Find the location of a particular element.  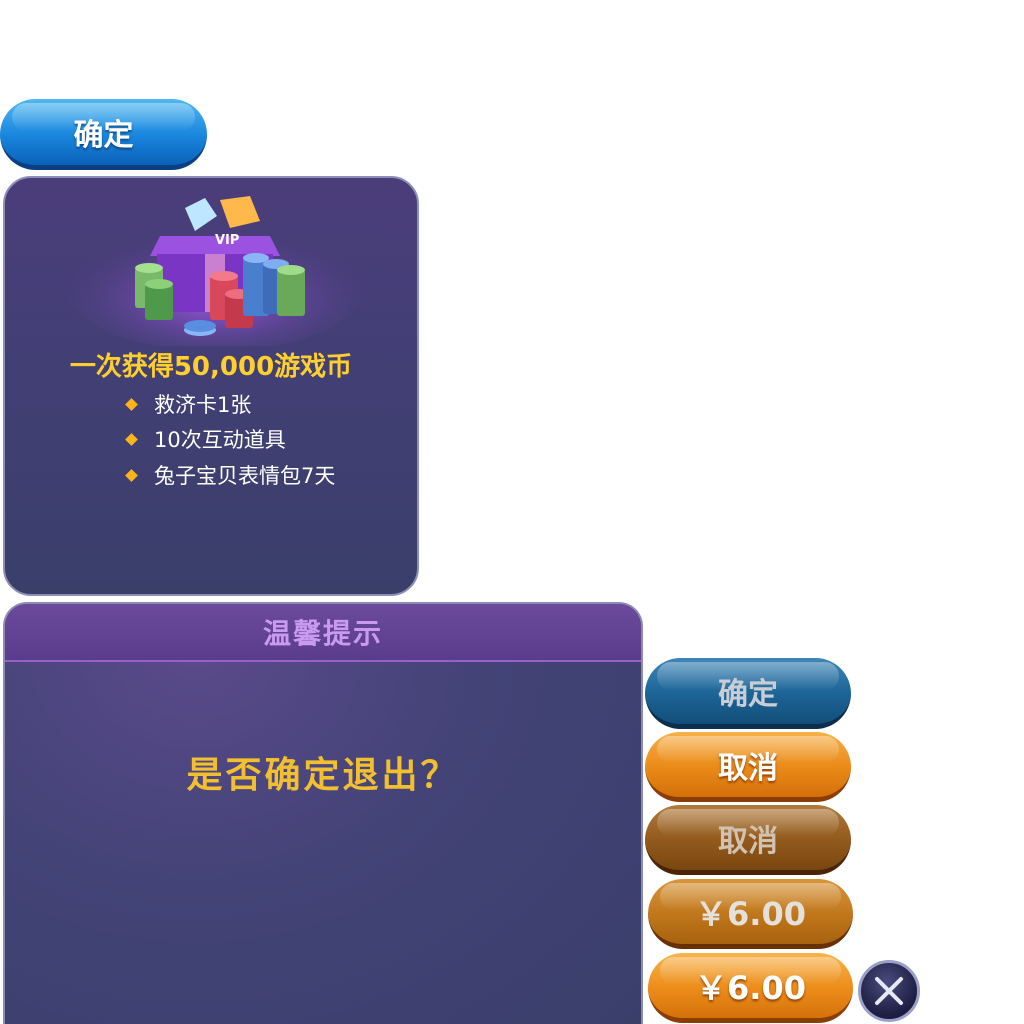

close-button is located at coordinates (889, 991).